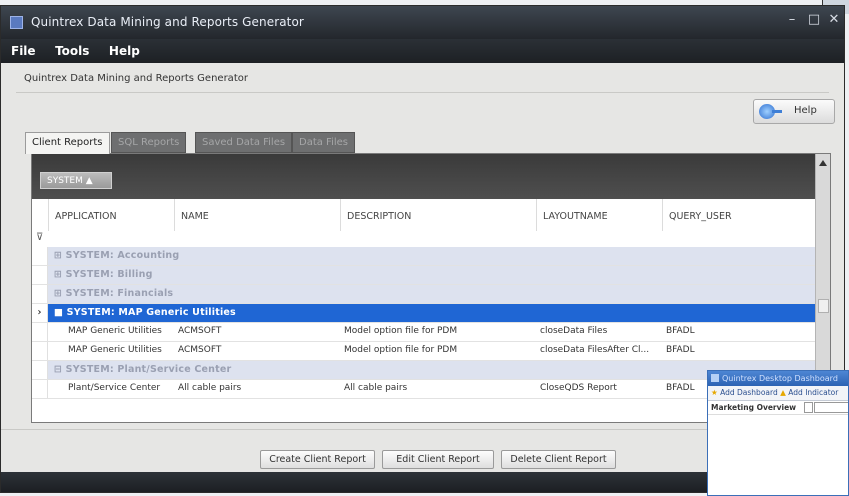  Describe the element at coordinates (72, 48) in the screenshot. I see `menu-tools: Tools` at that location.